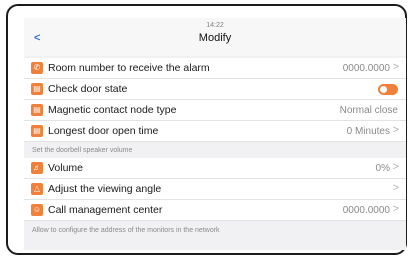  What do you see at coordinates (103, 131) in the screenshot?
I see `setting-label: Longest door open time` at bounding box center [103, 131].